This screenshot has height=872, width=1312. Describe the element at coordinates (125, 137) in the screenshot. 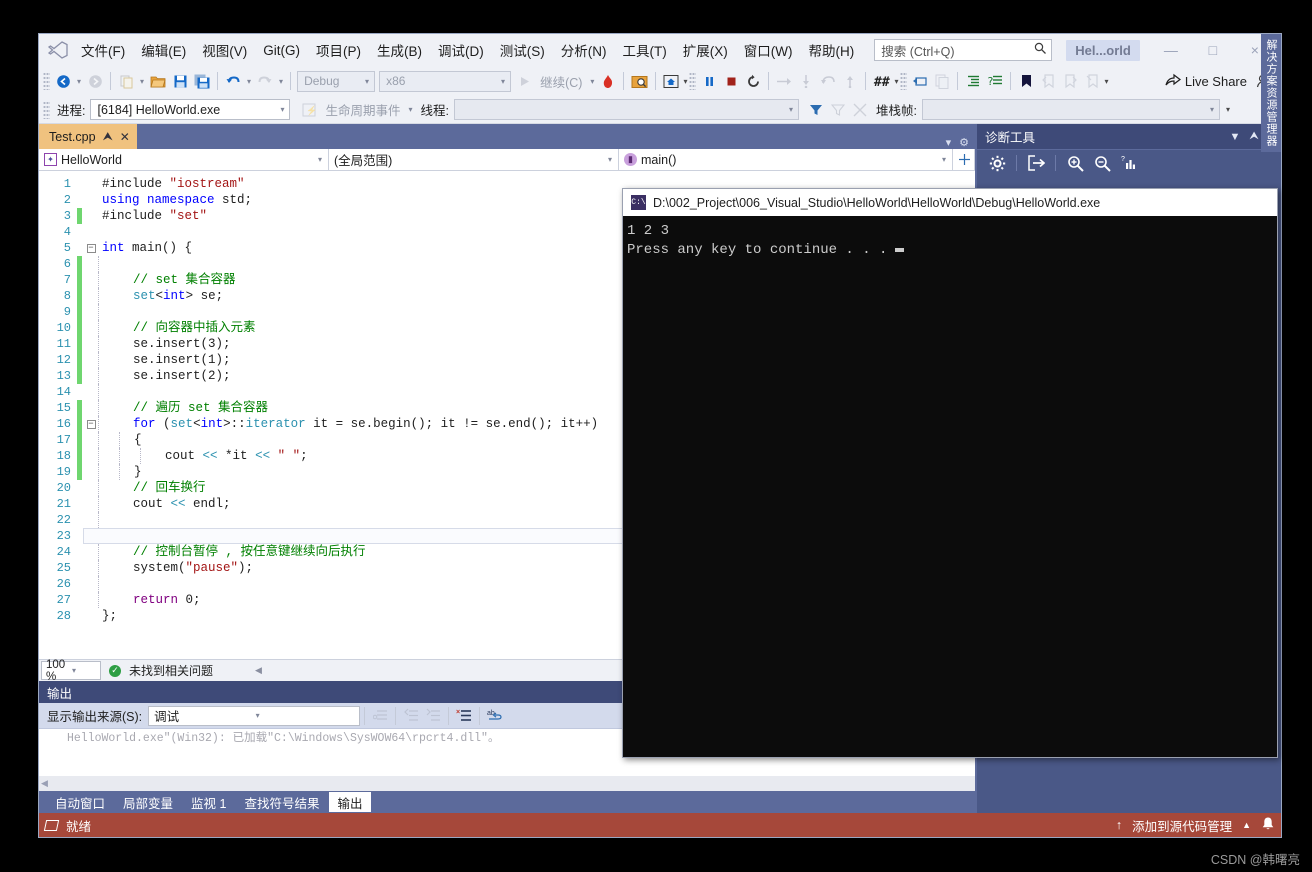

I see `close-icon: ✕` at that location.